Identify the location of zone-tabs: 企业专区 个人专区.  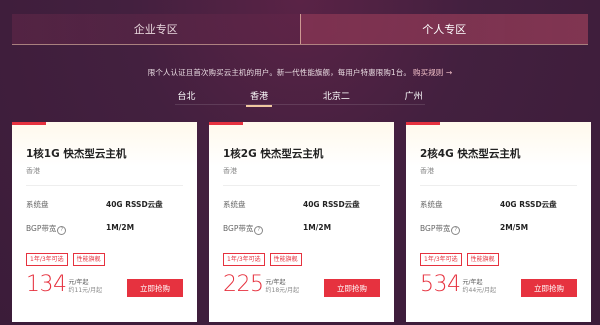
(300, 29).